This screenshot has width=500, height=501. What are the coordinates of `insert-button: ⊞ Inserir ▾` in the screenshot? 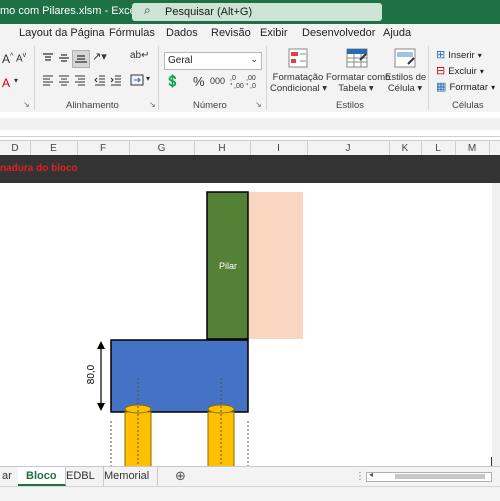 It's located at (459, 54).